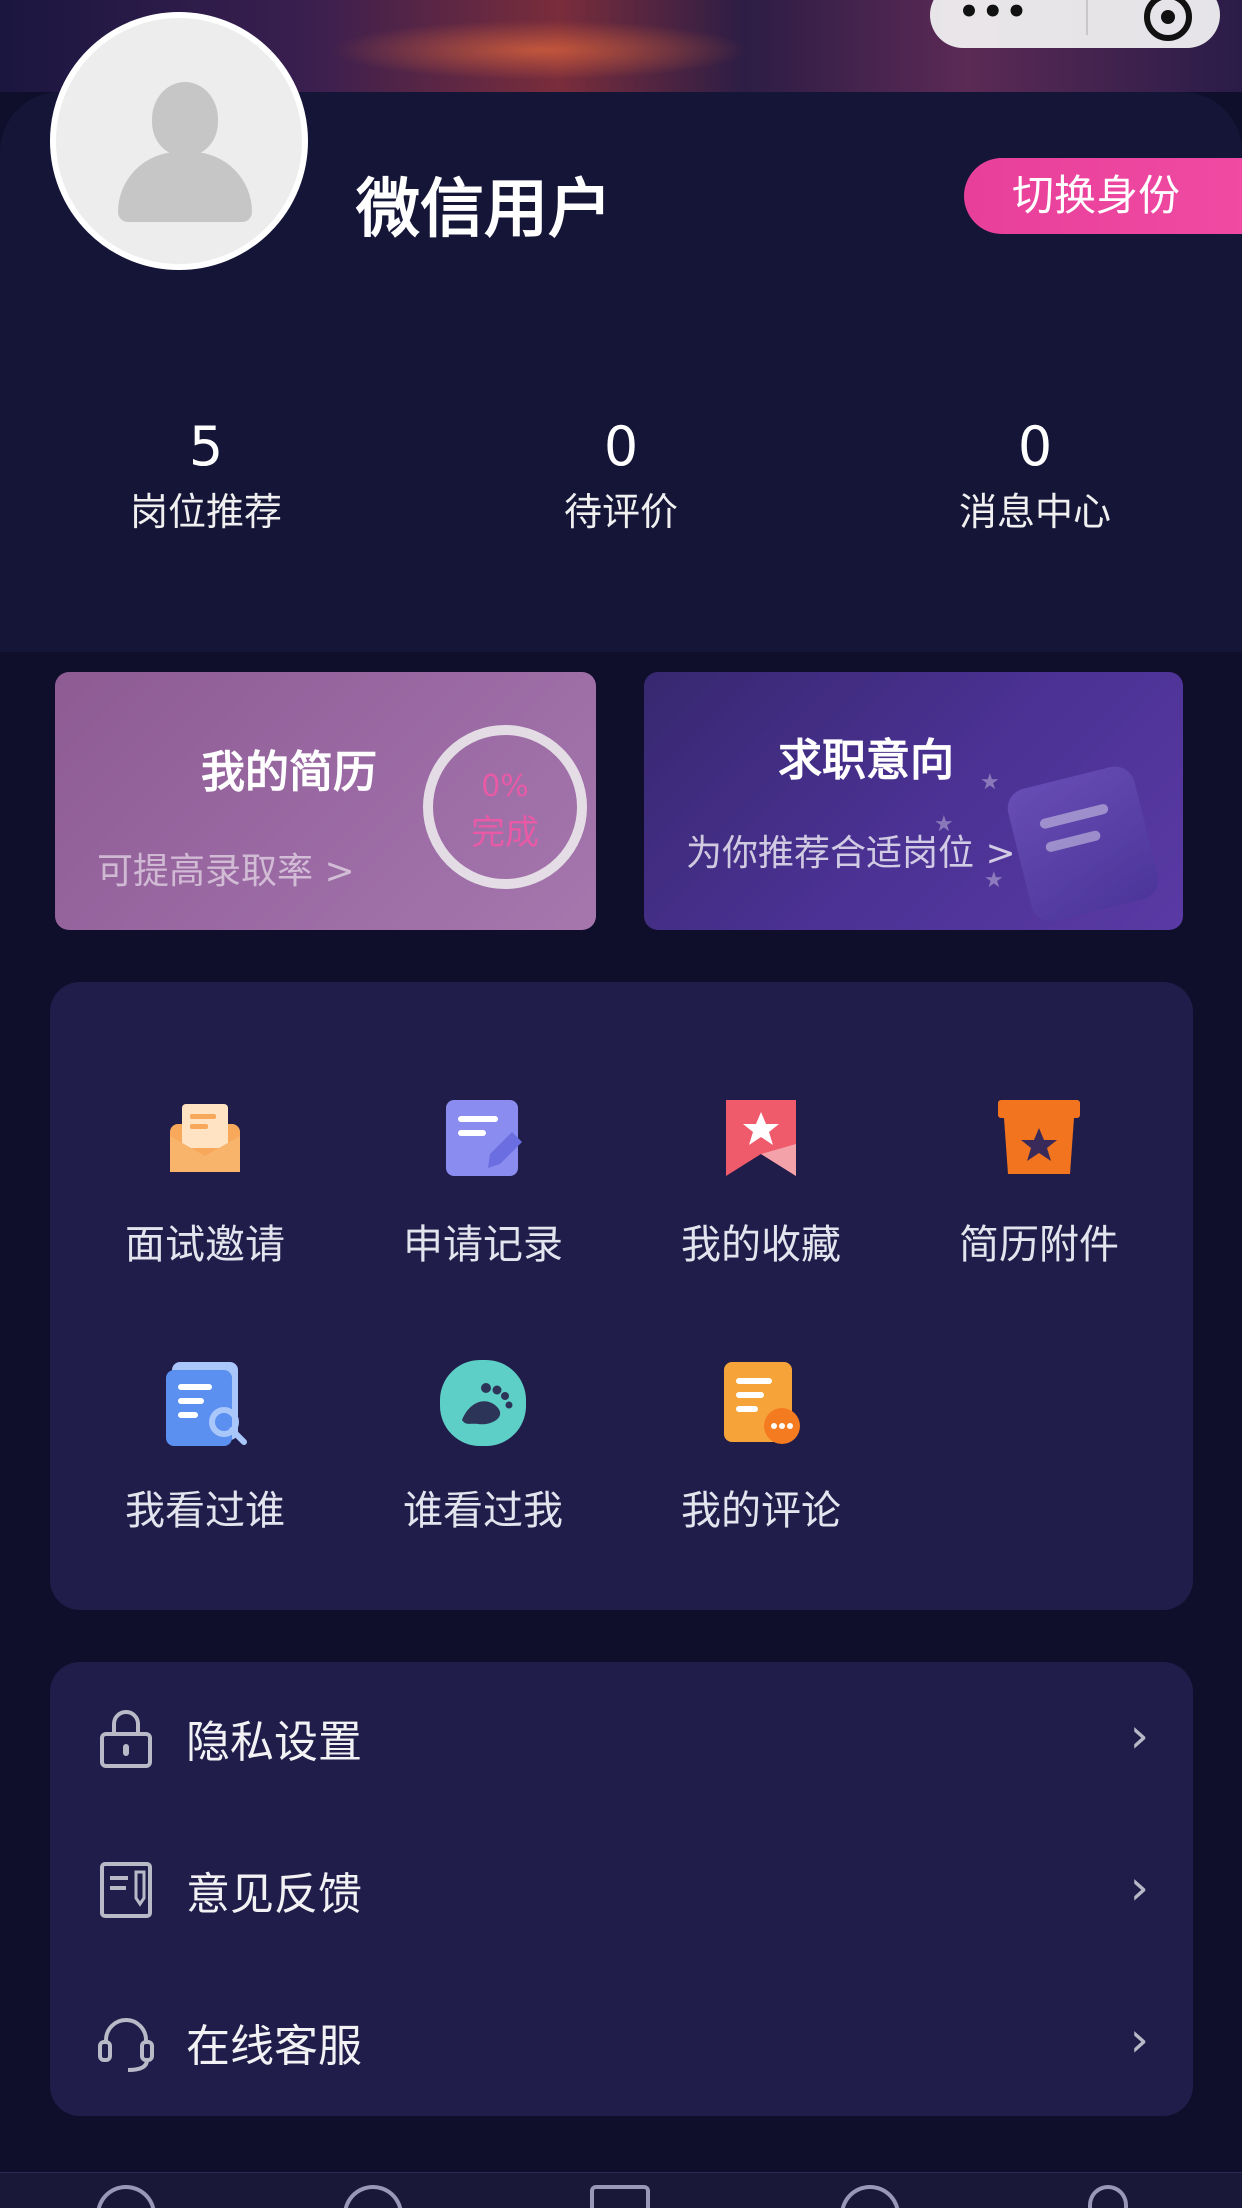  Describe the element at coordinates (505, 786) in the screenshot. I see `resume-progress-percent: 0%` at that location.